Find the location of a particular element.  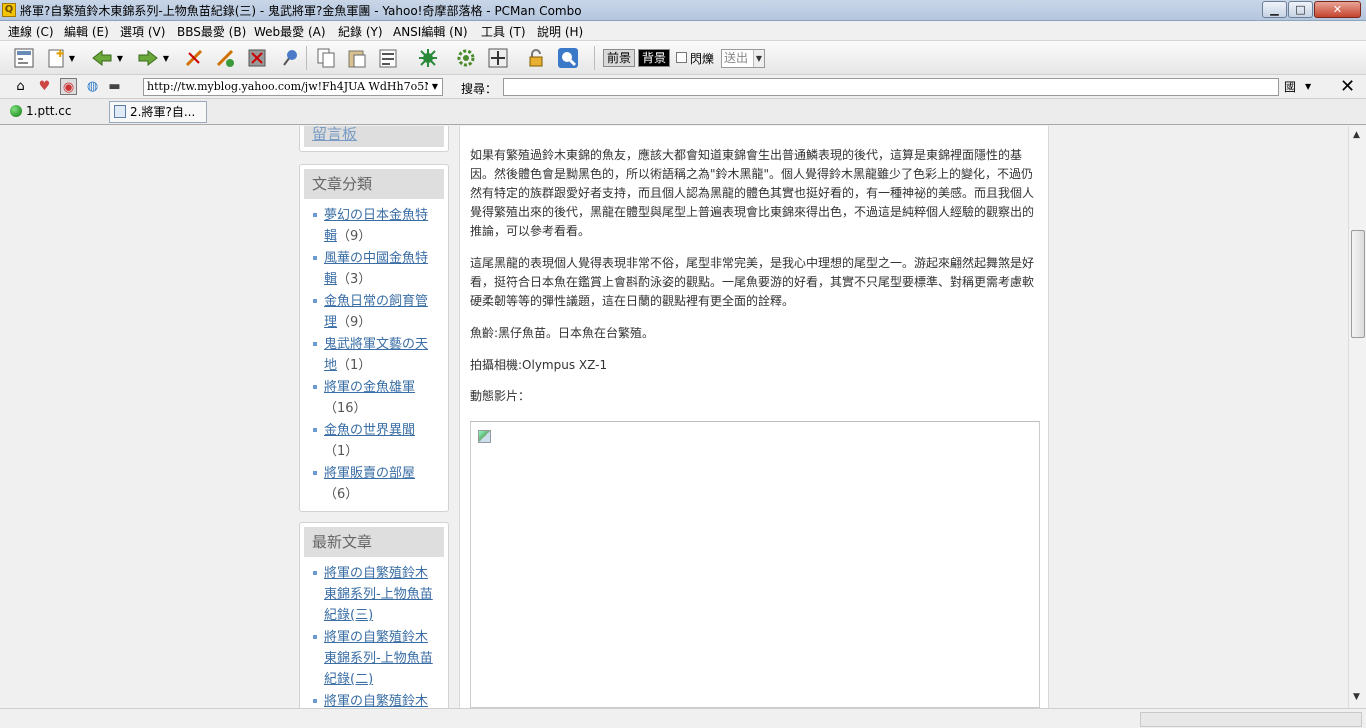

maximize-button: □ is located at coordinates (1300, 9).